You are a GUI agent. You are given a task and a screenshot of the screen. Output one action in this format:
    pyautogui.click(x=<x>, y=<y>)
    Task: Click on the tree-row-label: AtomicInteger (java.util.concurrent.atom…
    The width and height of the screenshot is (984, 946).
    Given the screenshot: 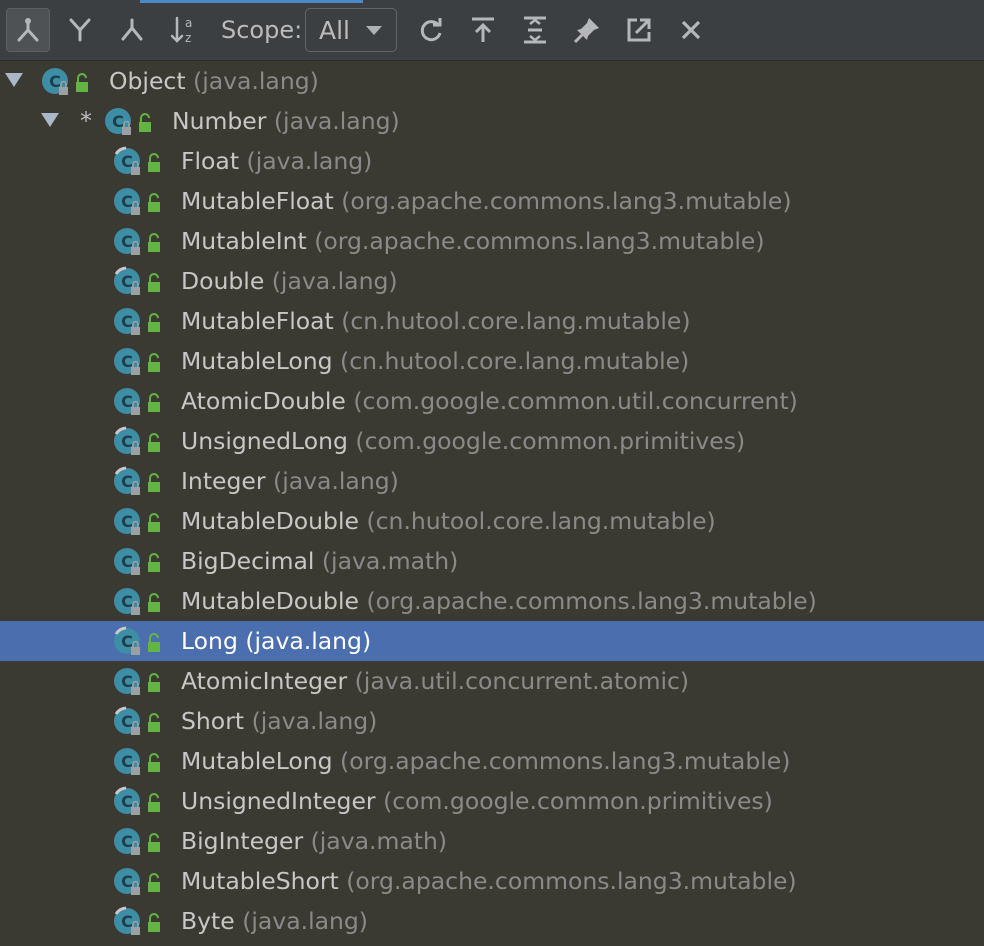 What is the action you would take?
    pyautogui.click(x=435, y=681)
    